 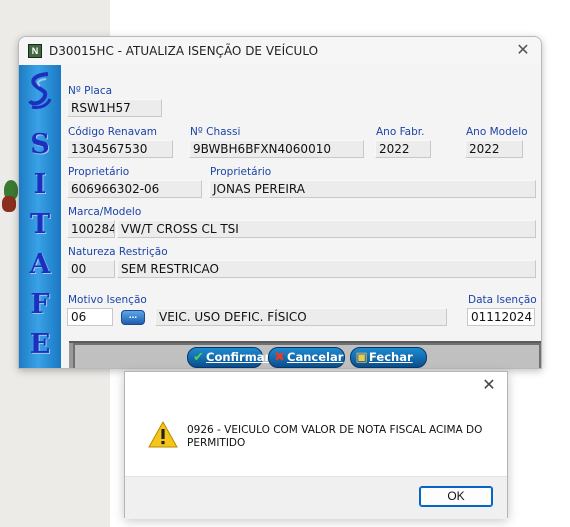 What do you see at coordinates (91, 229) in the screenshot?
I see `marca-modelo-code-field: 100284` at bounding box center [91, 229].